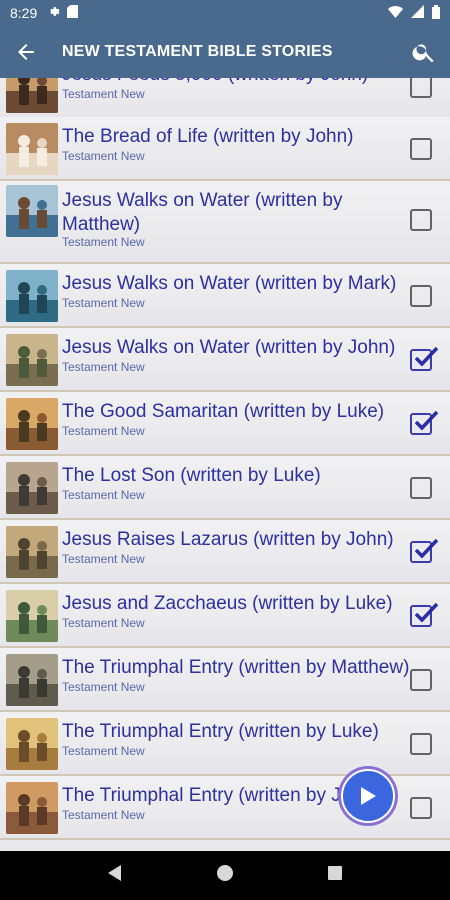  Describe the element at coordinates (417, 13) in the screenshot. I see `signal-icon` at that location.